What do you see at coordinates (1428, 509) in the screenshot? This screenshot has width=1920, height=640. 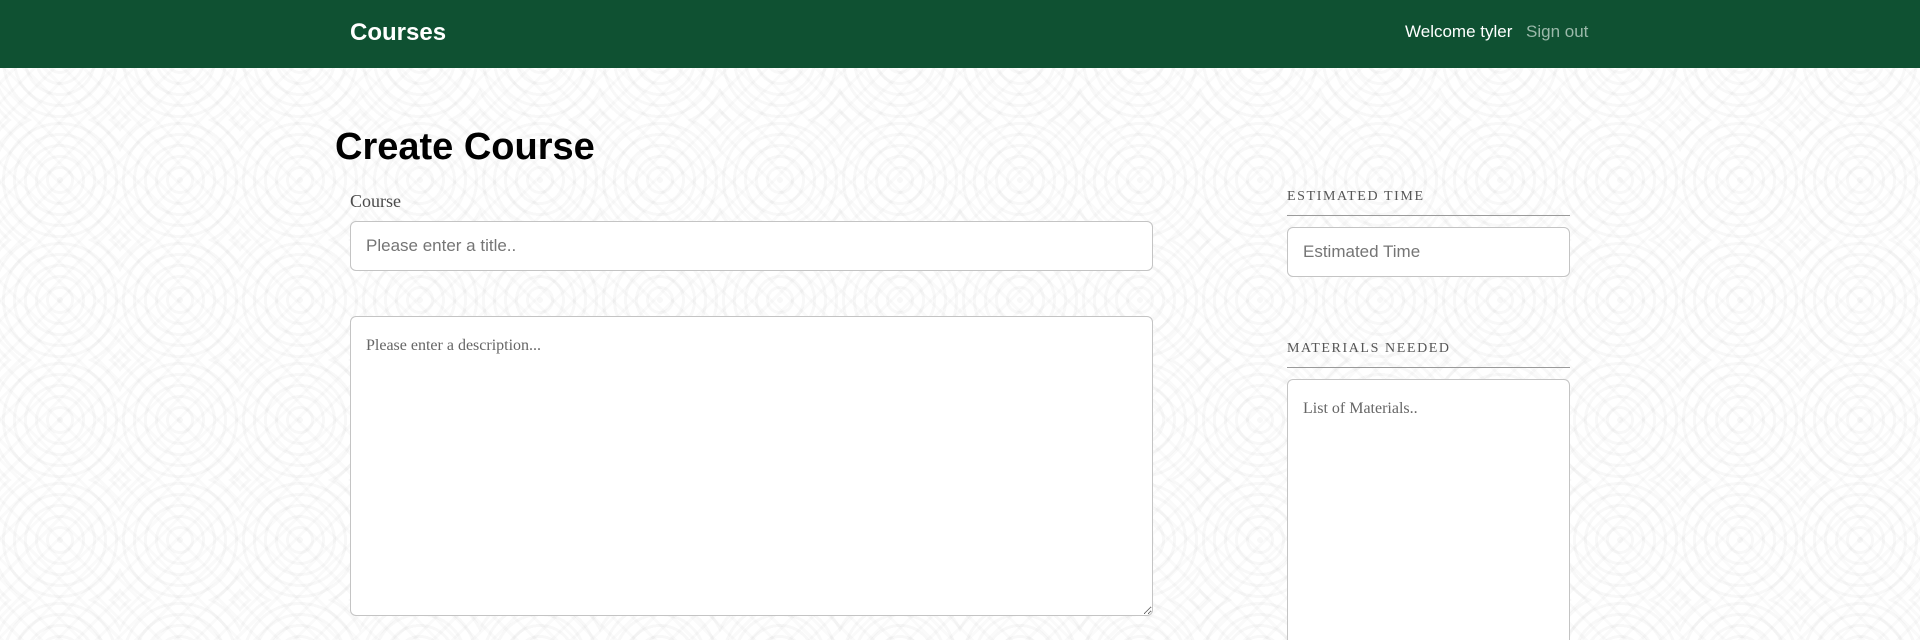 I see `materials-needed-textarea` at bounding box center [1428, 509].